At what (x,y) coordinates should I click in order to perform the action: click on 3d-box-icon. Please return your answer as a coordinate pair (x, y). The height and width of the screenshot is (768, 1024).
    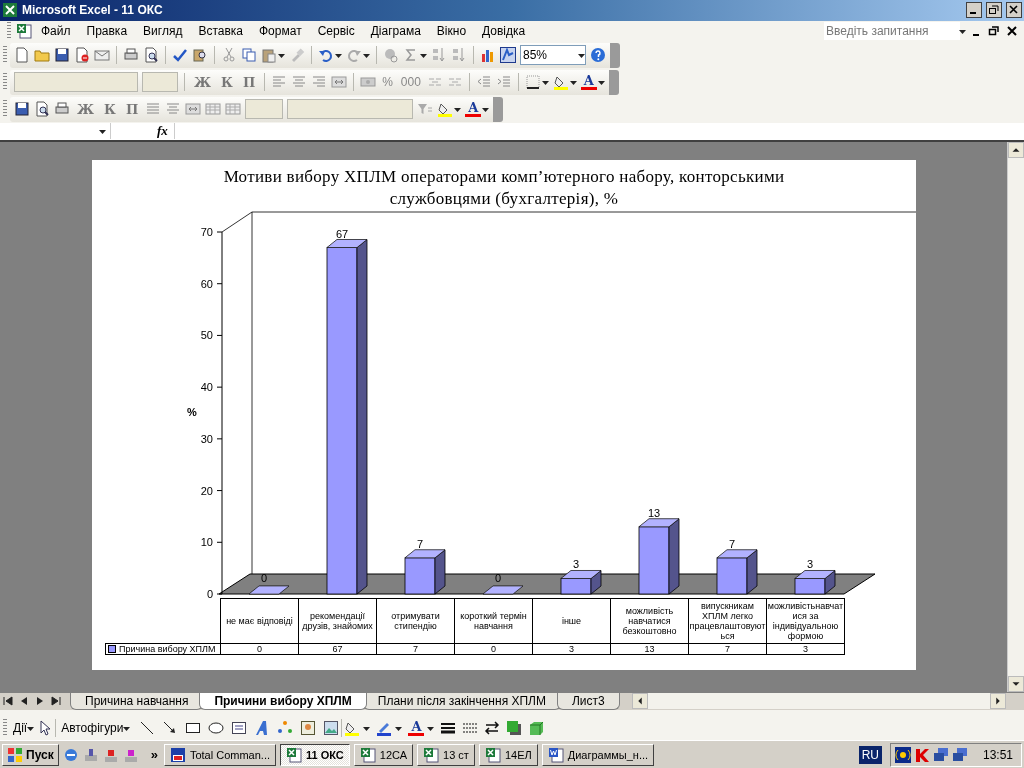
    Looking at the image, I should click on (536, 728).